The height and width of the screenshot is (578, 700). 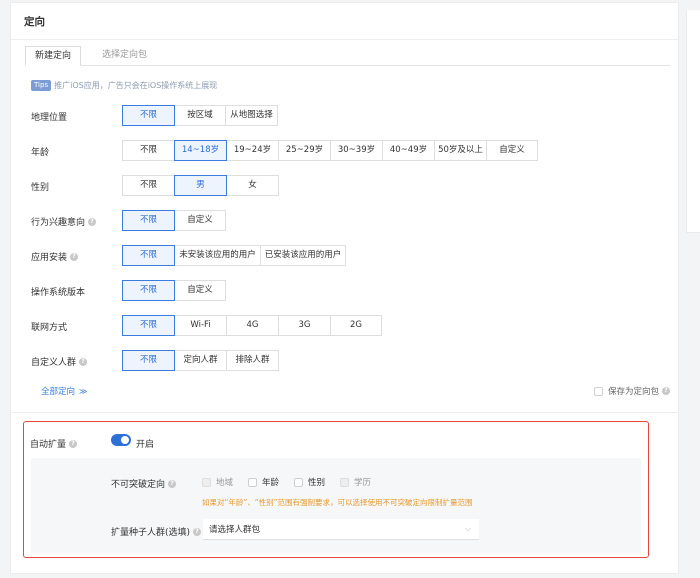 What do you see at coordinates (148, 325) in the screenshot?
I see `option-network-unlimited: 不限` at bounding box center [148, 325].